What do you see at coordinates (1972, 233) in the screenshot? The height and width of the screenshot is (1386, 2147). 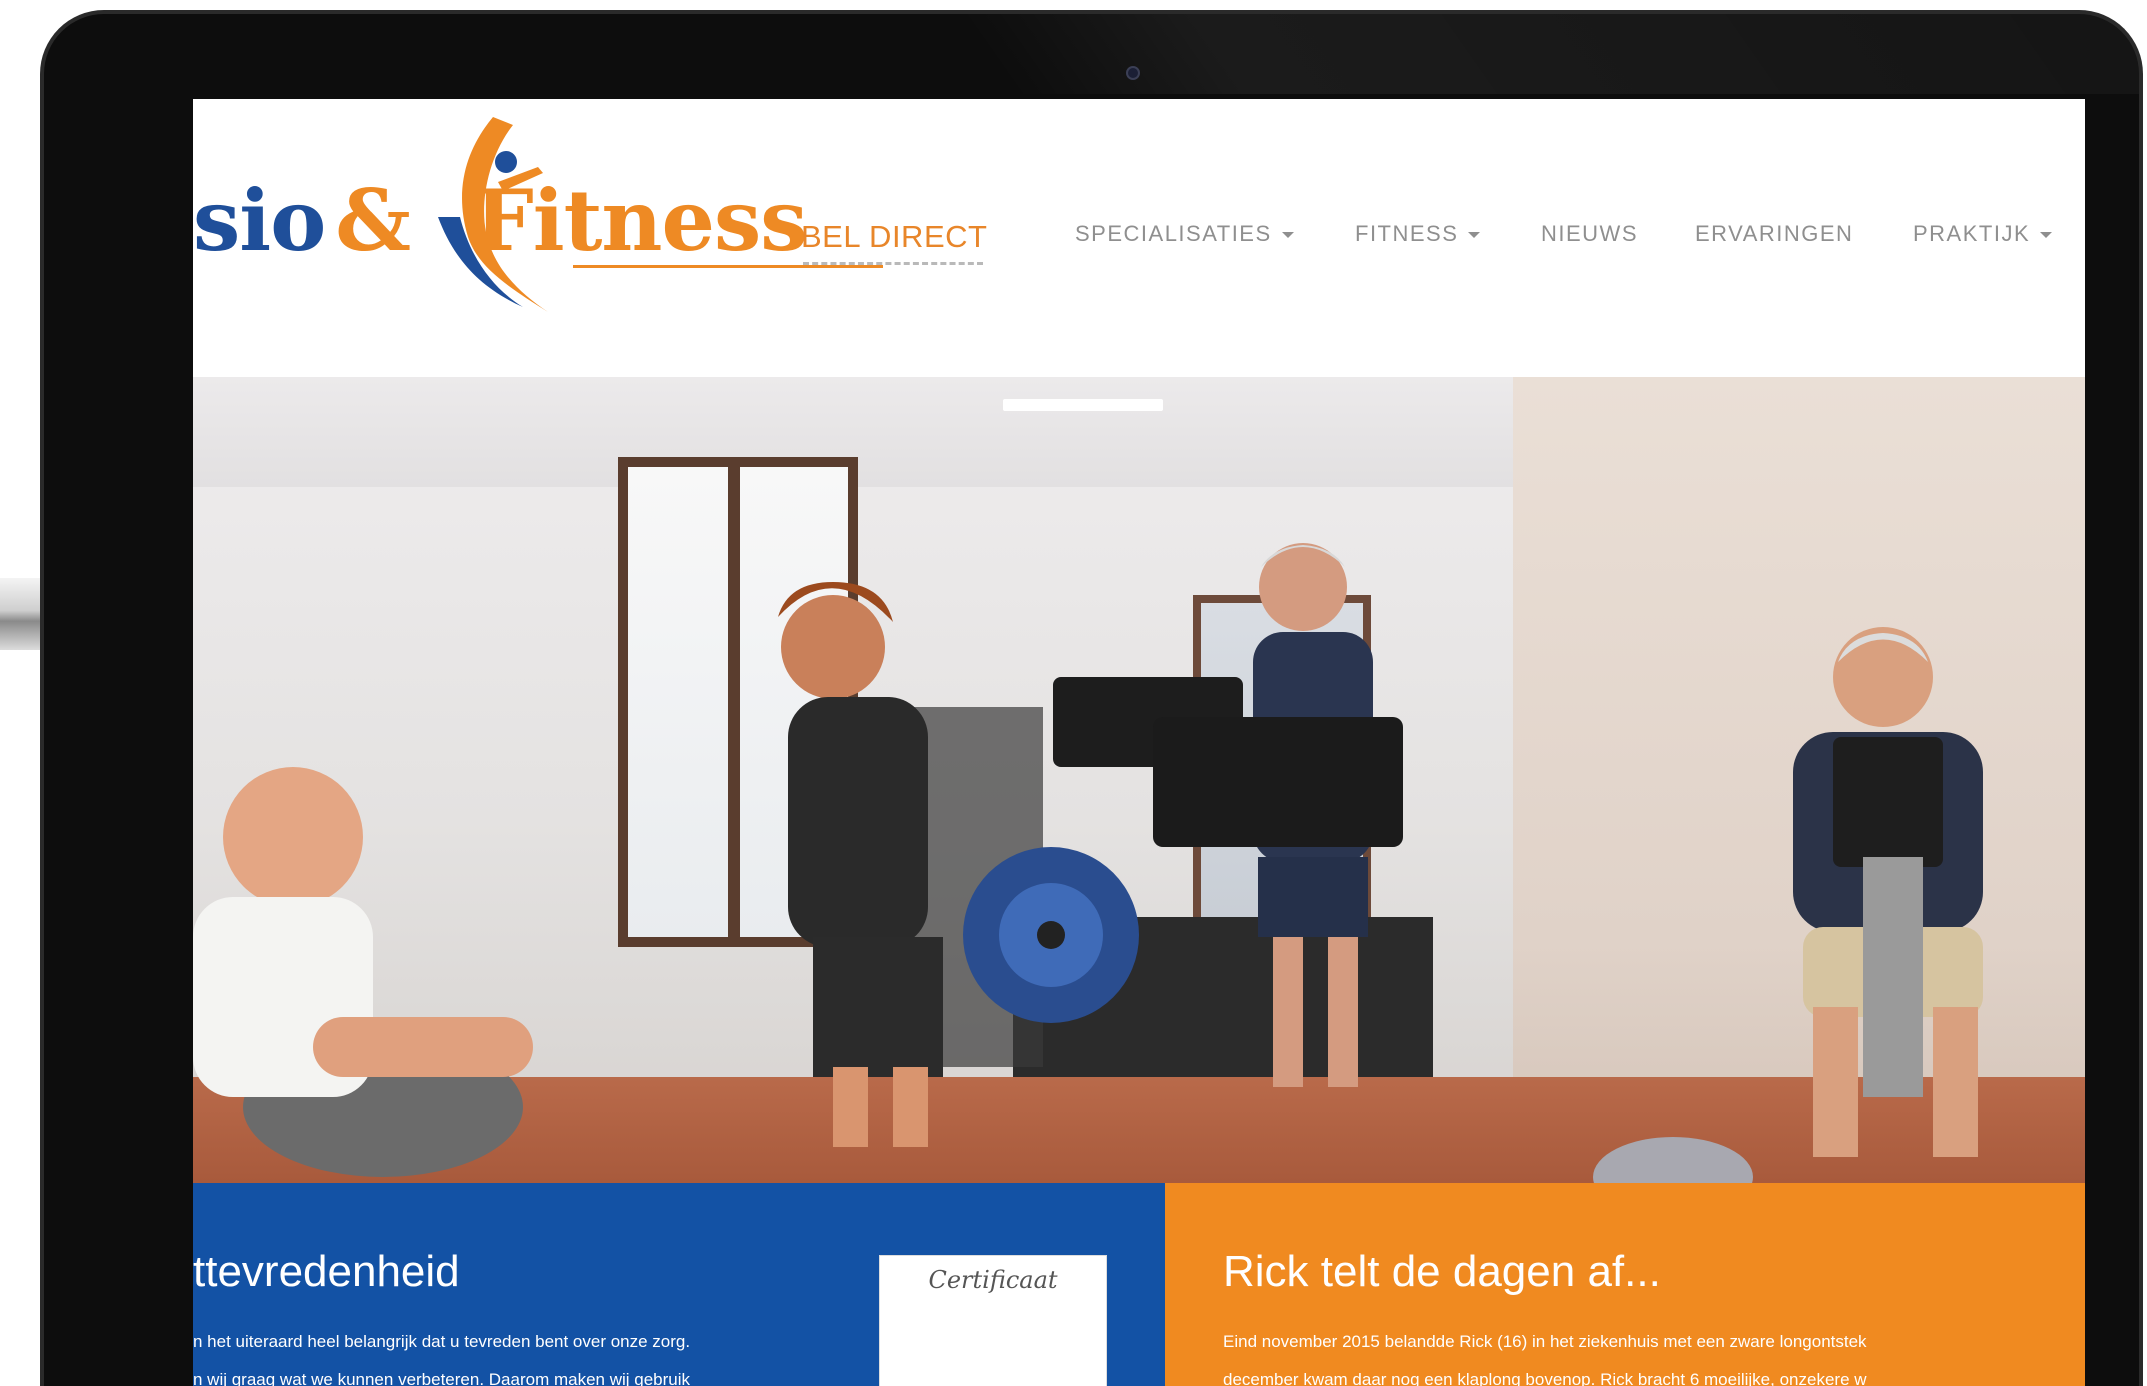 I see `nav-item-label: PRAKTIJK` at bounding box center [1972, 233].